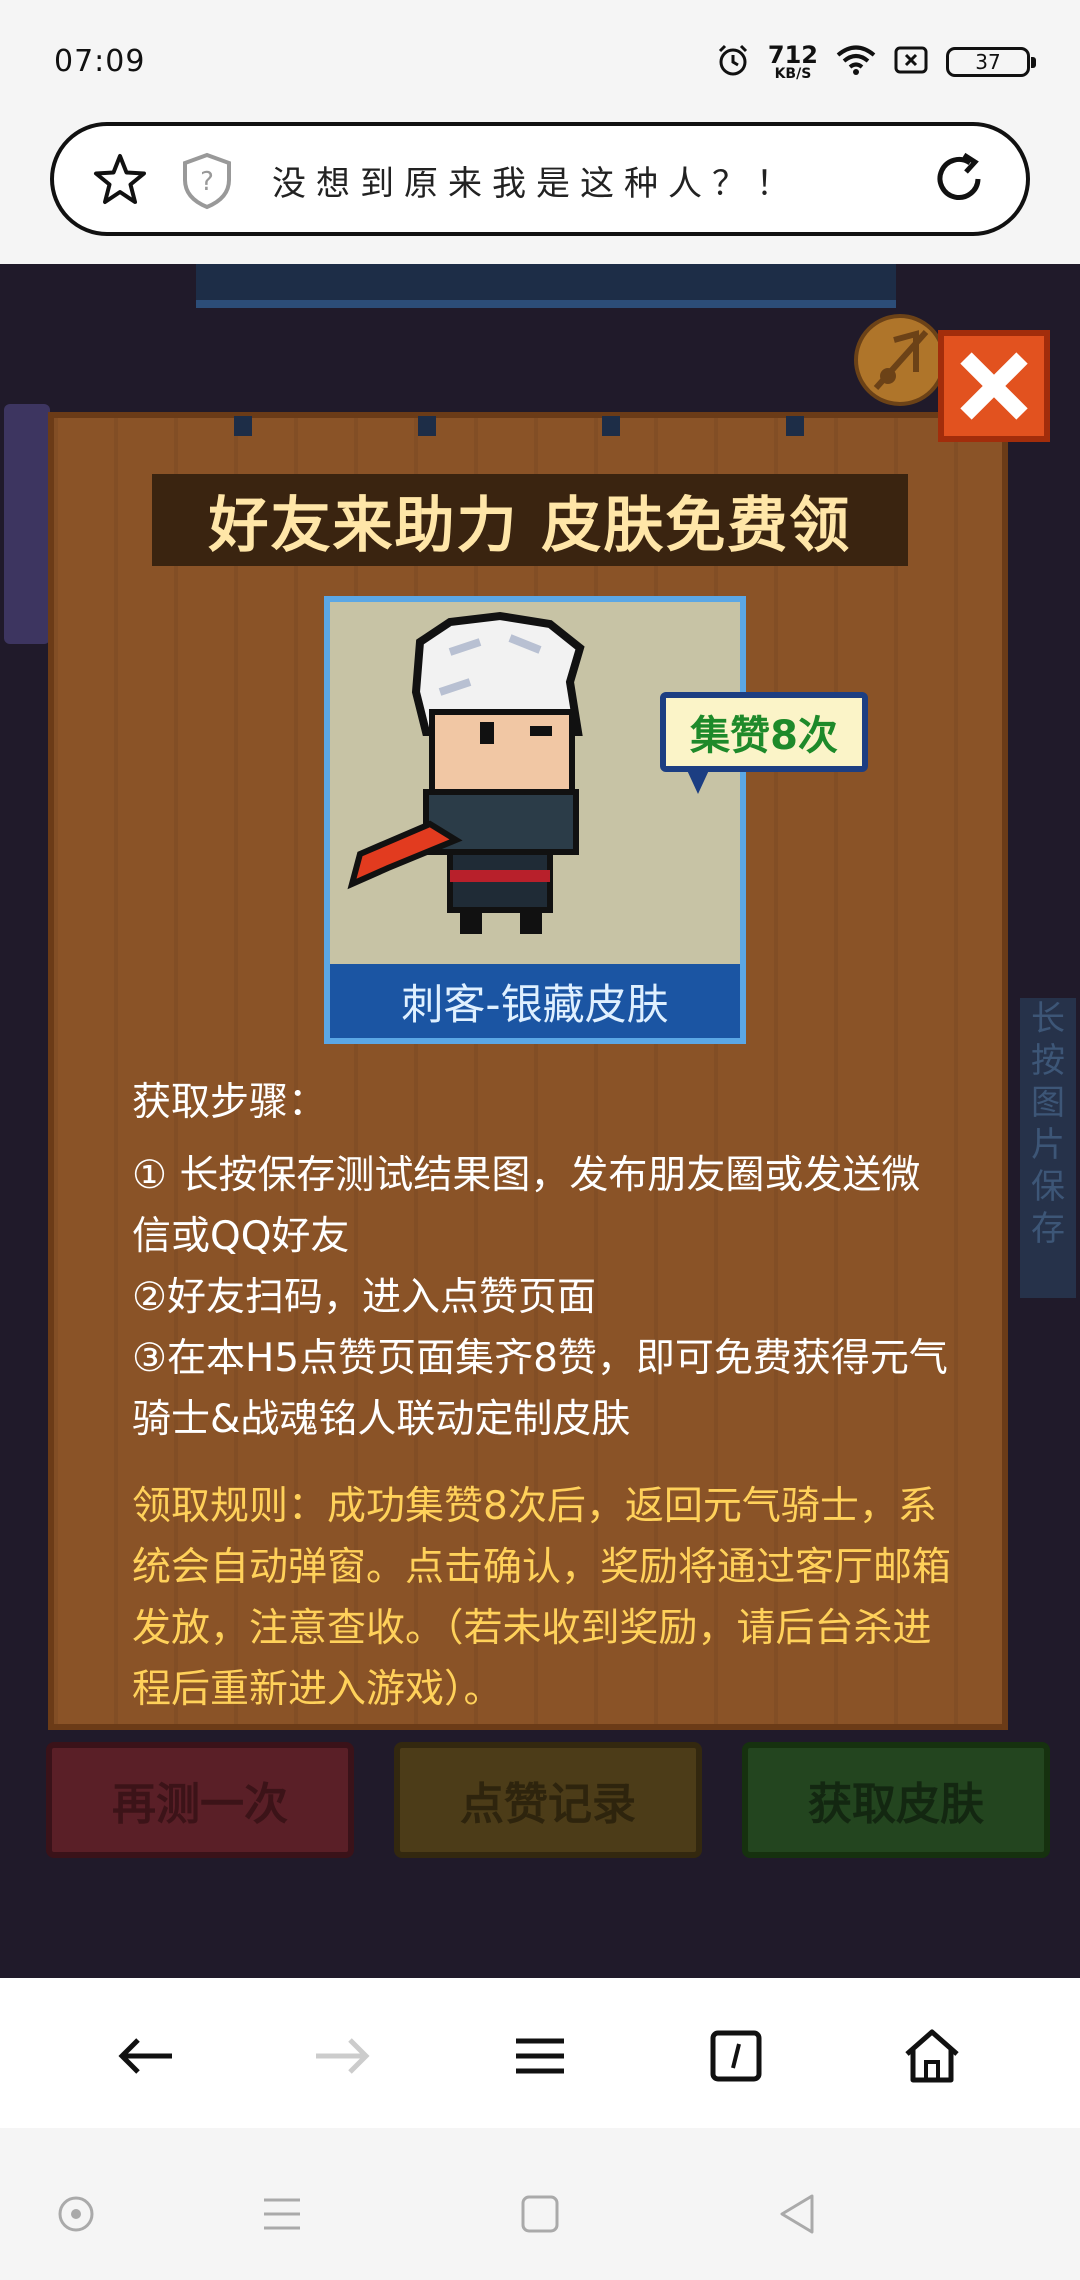 The height and width of the screenshot is (2280, 1080). I want to click on close-button, so click(994, 386).